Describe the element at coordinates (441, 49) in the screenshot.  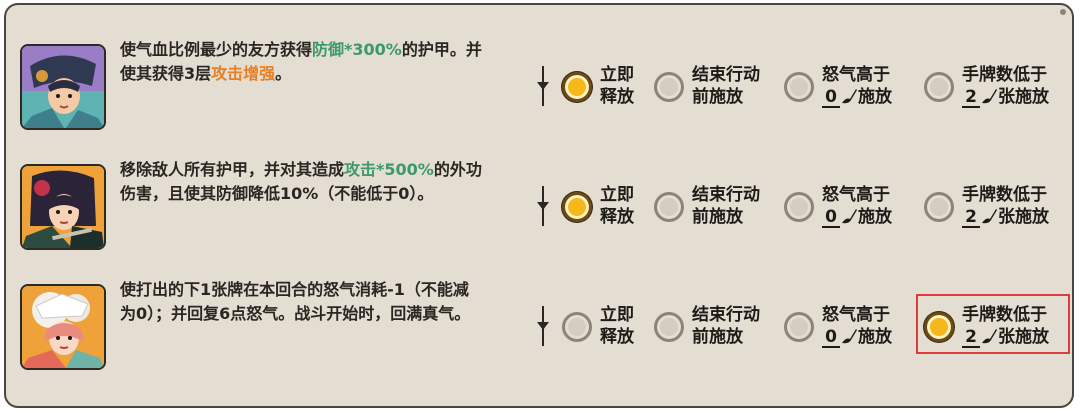
I see `desc-text: 的护甲。并` at that location.